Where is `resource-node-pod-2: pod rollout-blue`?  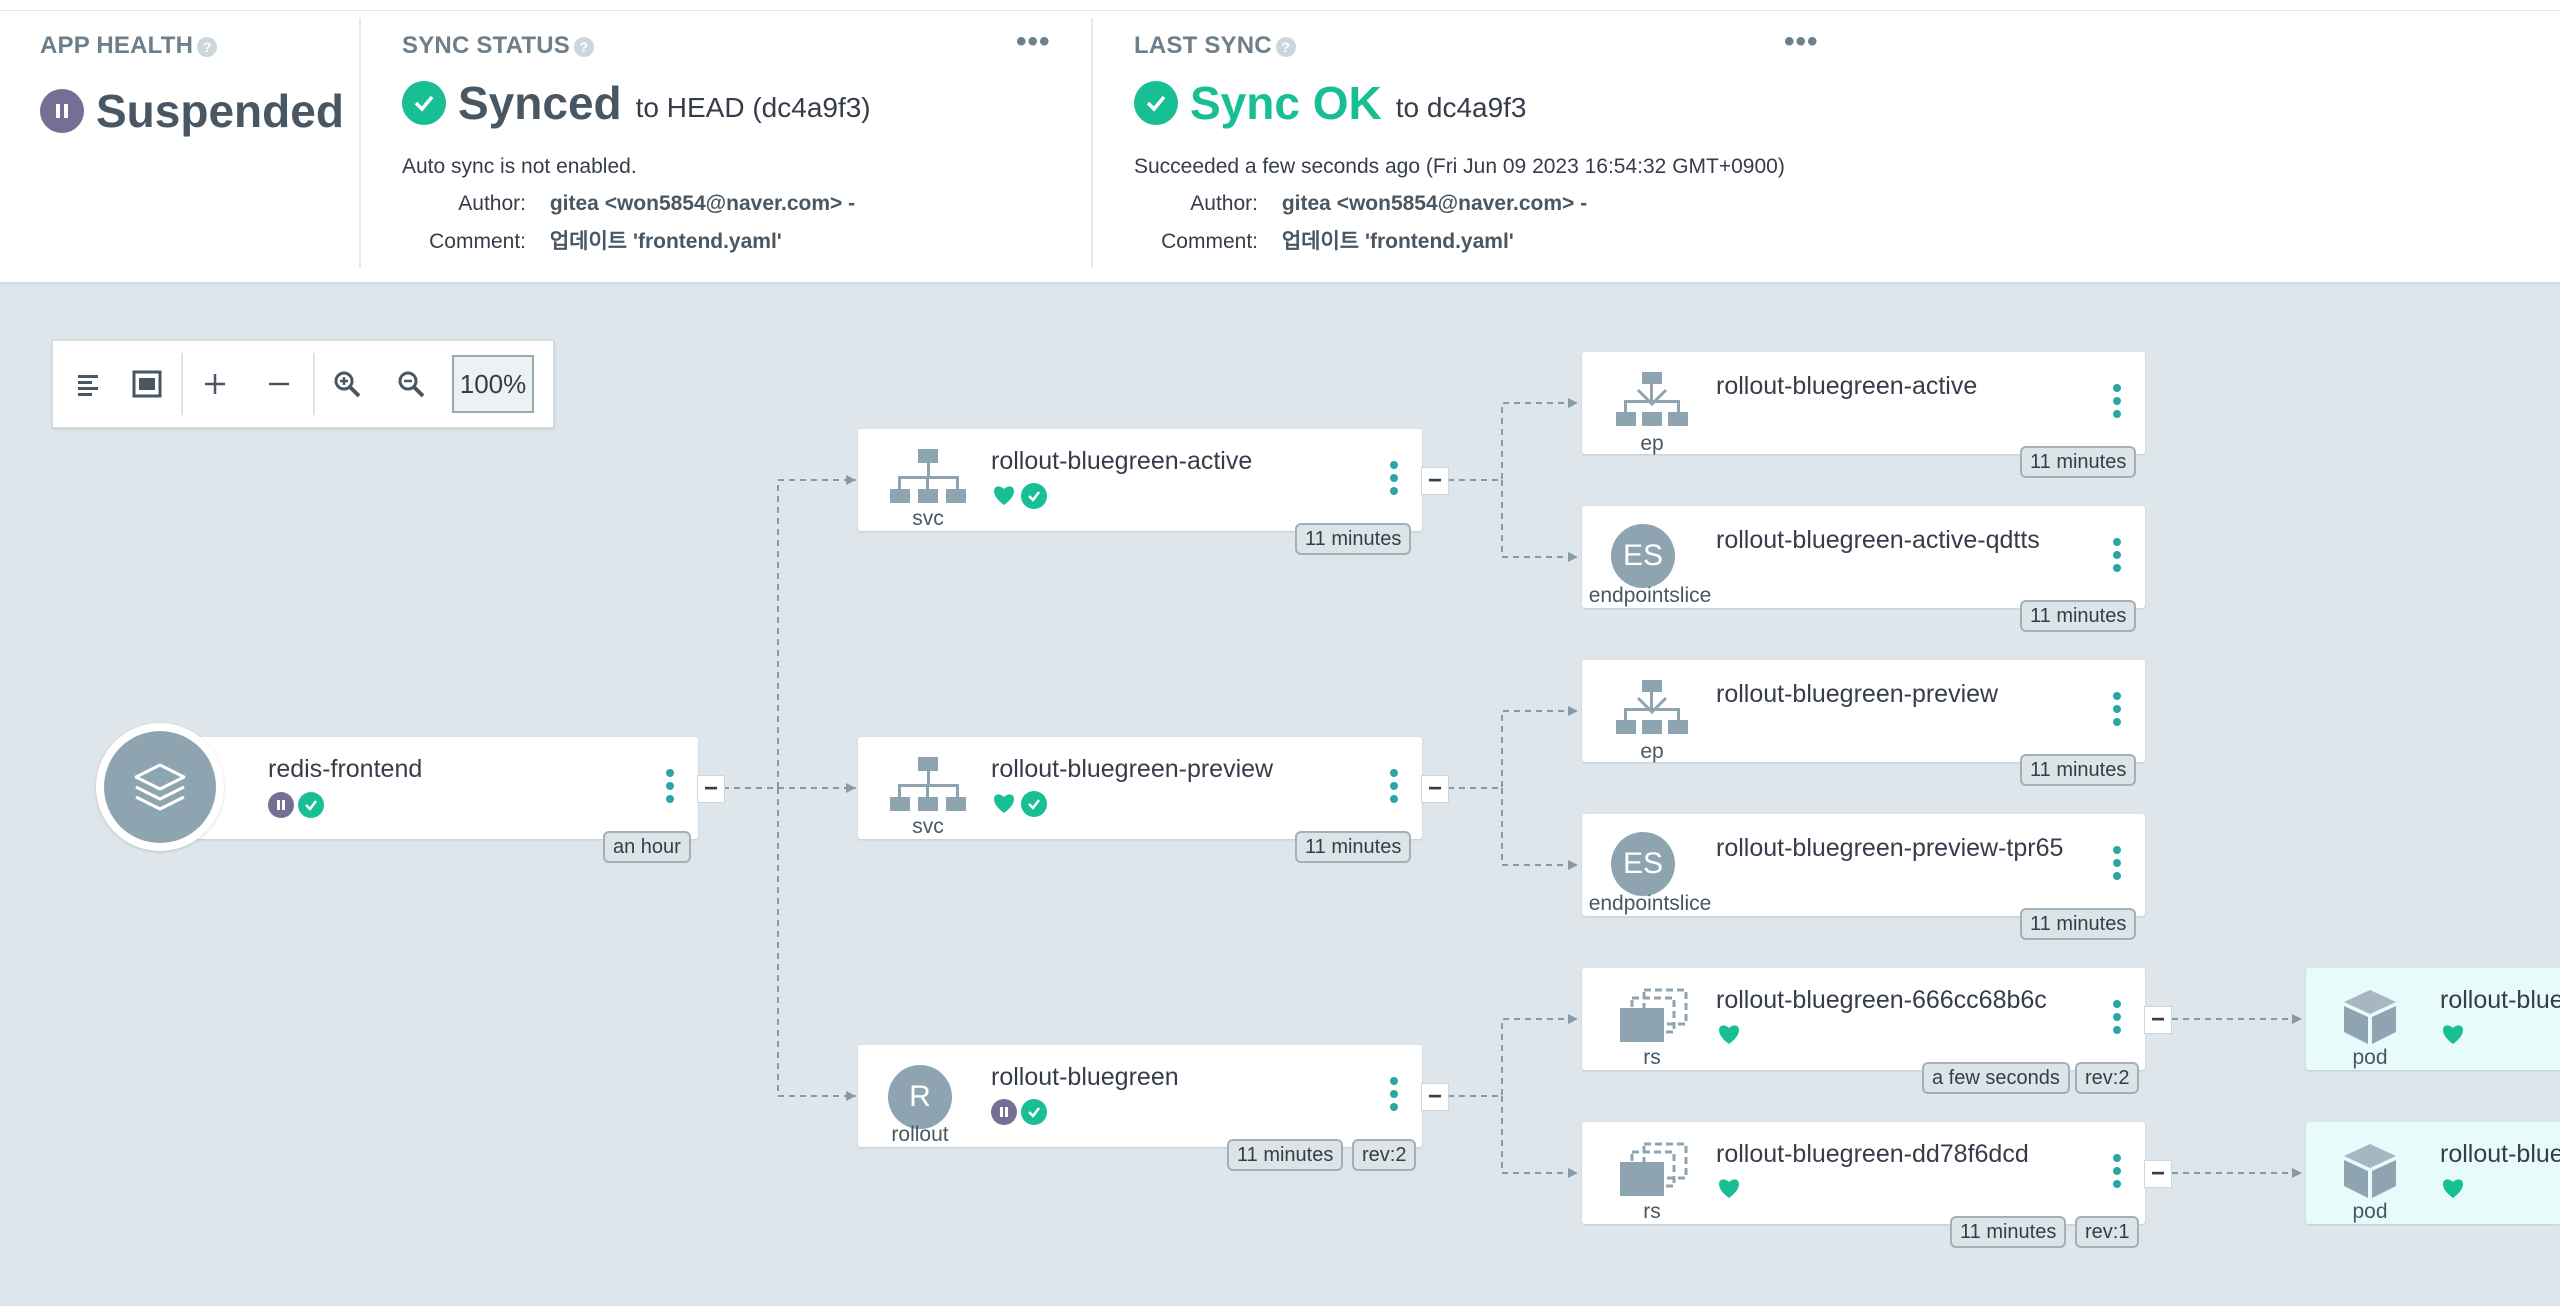 resource-node-pod-2: pod rollout-blue is located at coordinates (2433, 1173).